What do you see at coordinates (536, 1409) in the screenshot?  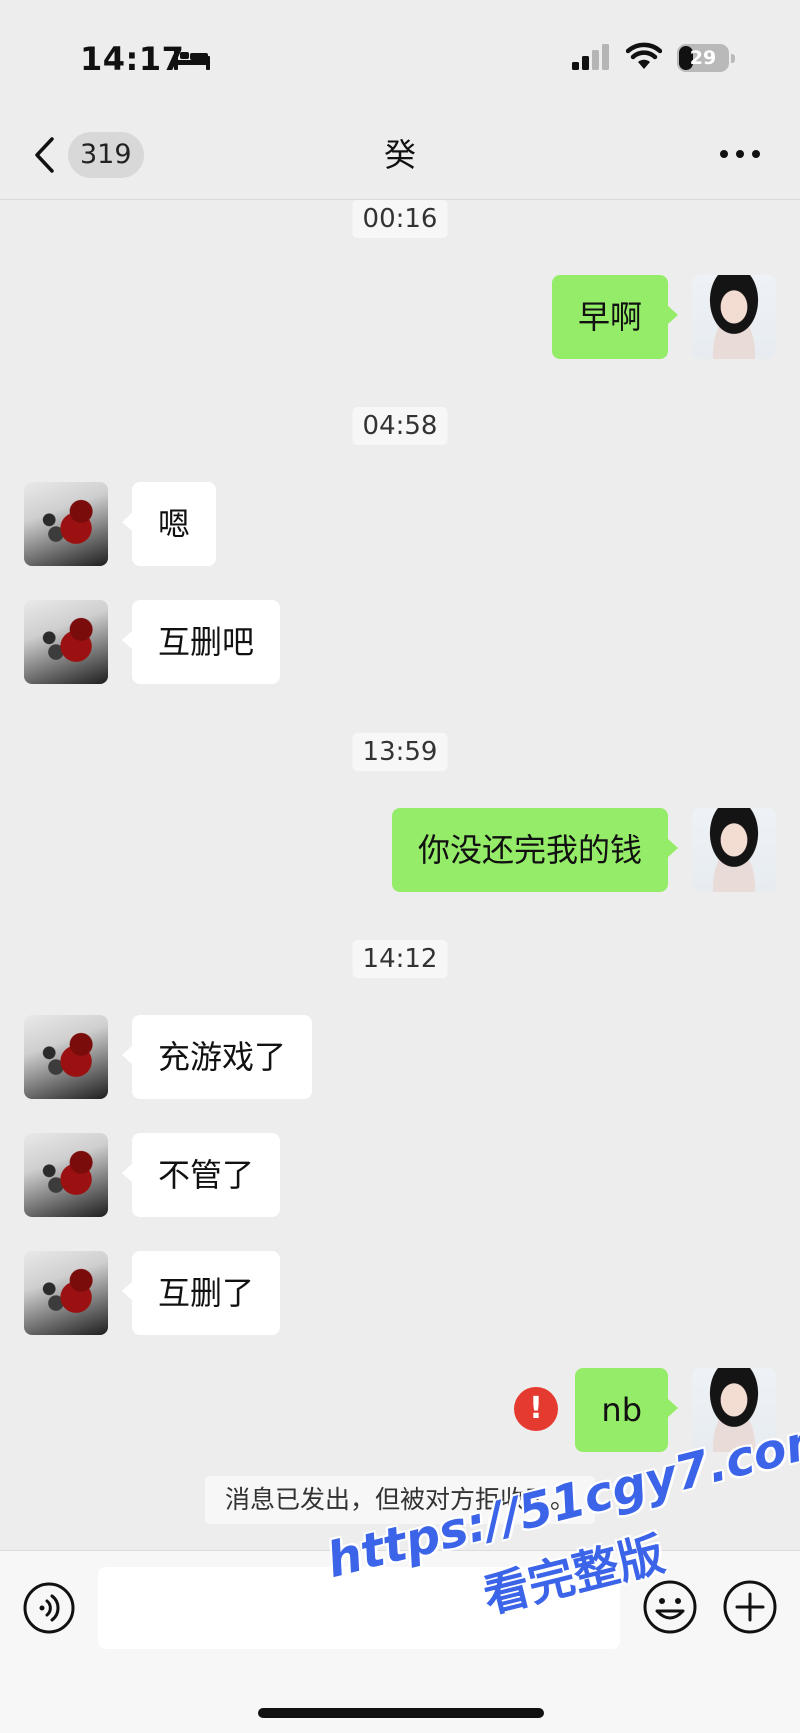 I see `send-failed-icon: !` at bounding box center [536, 1409].